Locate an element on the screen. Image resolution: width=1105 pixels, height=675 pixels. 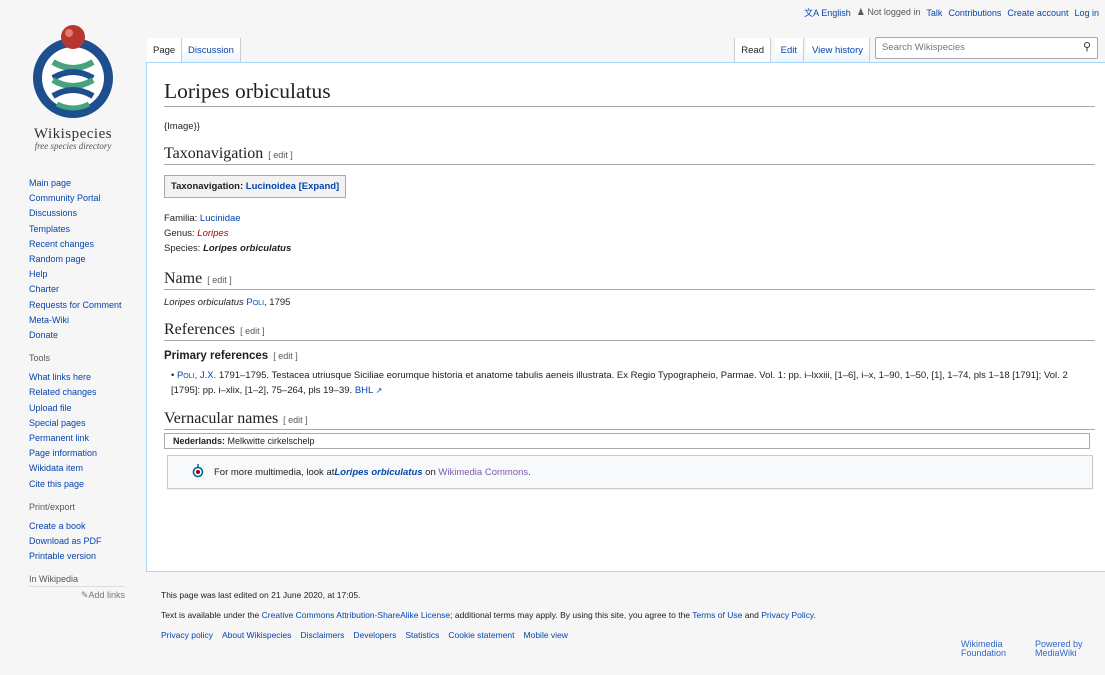
species-row: Species: Loripes orbiculatus is located at coordinates (228, 248).